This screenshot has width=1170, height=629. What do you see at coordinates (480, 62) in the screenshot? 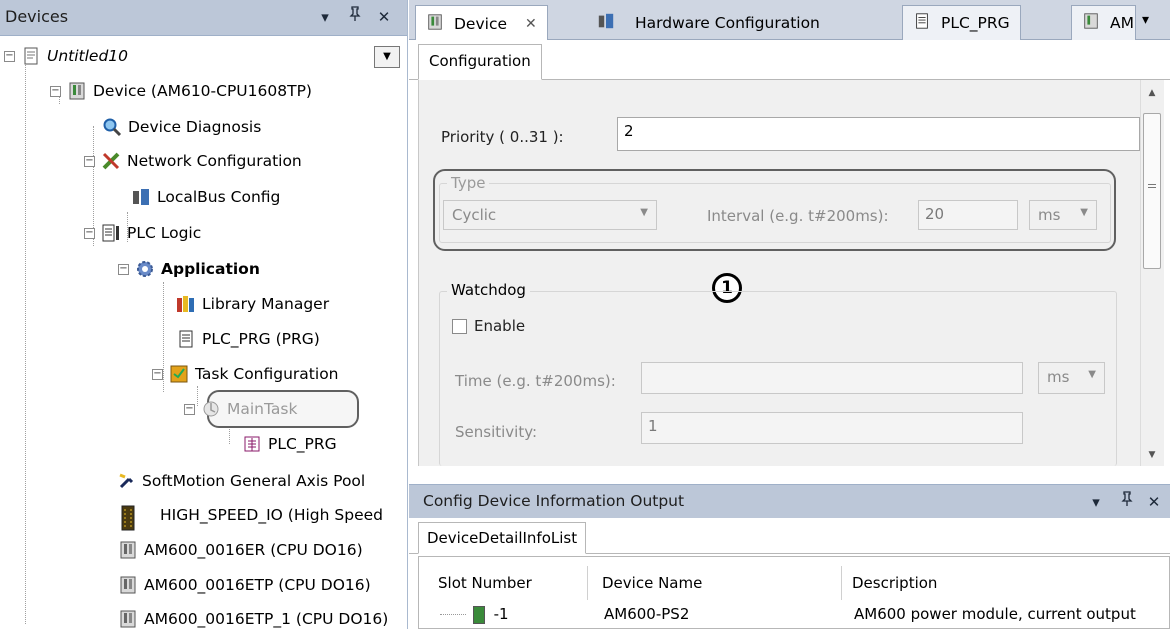
I see `tab-configuration: Configuration` at bounding box center [480, 62].